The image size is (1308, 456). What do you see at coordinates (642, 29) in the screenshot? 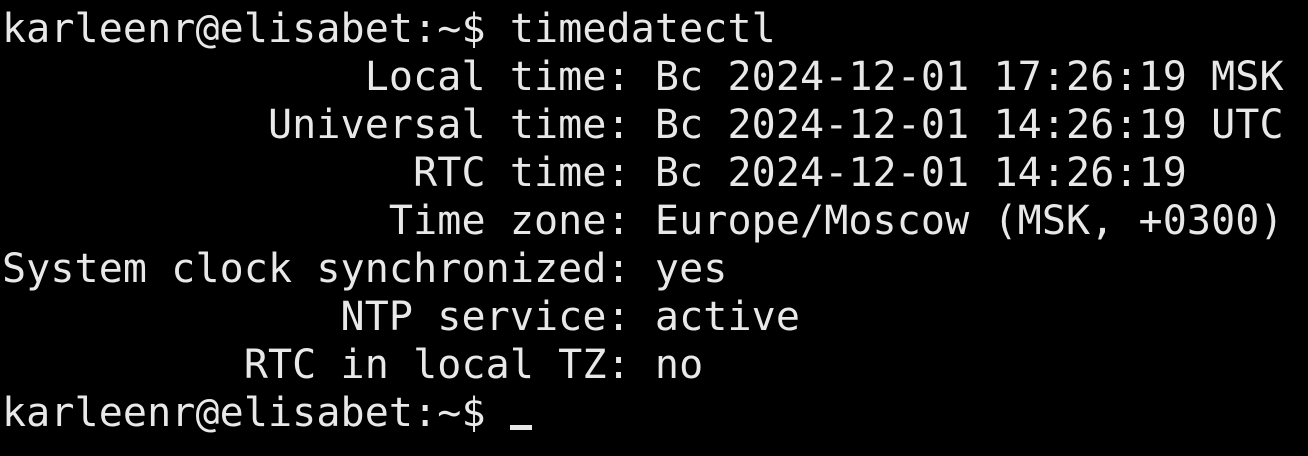
I see `command: timedatectl` at bounding box center [642, 29].